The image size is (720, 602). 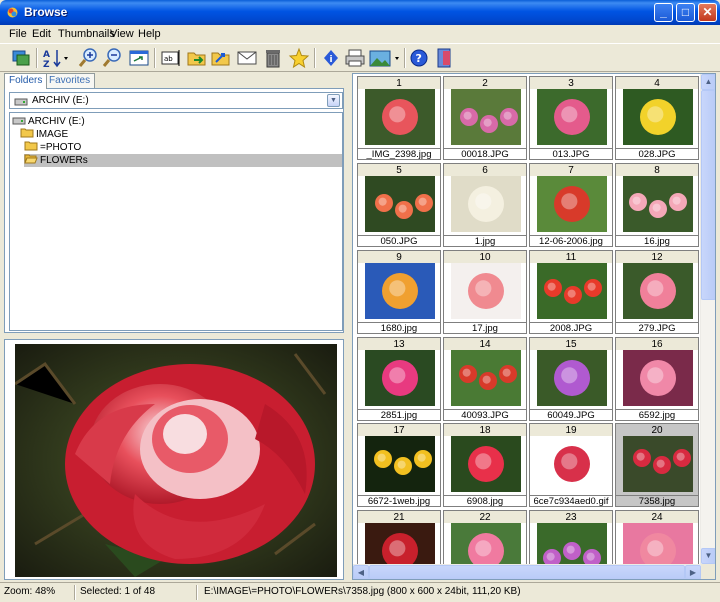 What do you see at coordinates (89, 58) in the screenshot?
I see `zoom-in-icon` at bounding box center [89, 58].